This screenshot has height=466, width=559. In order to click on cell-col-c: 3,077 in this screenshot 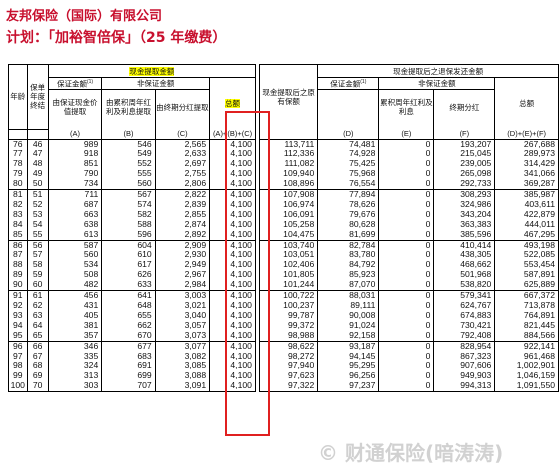, I will do `click(182, 346)`.